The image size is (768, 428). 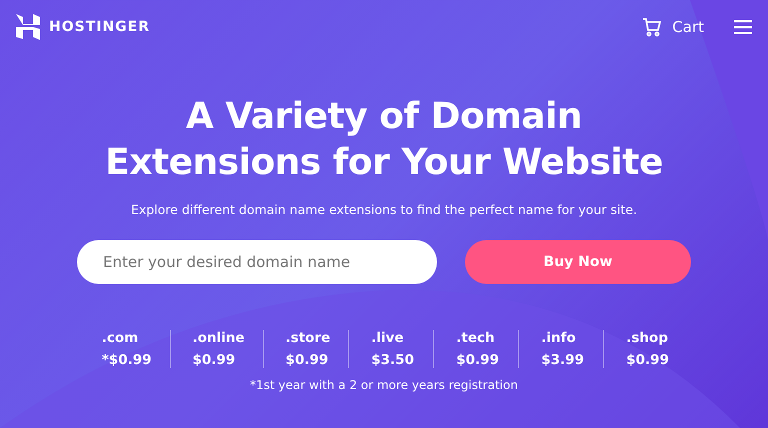 What do you see at coordinates (476, 338) in the screenshot?
I see `extension-name: .tech` at bounding box center [476, 338].